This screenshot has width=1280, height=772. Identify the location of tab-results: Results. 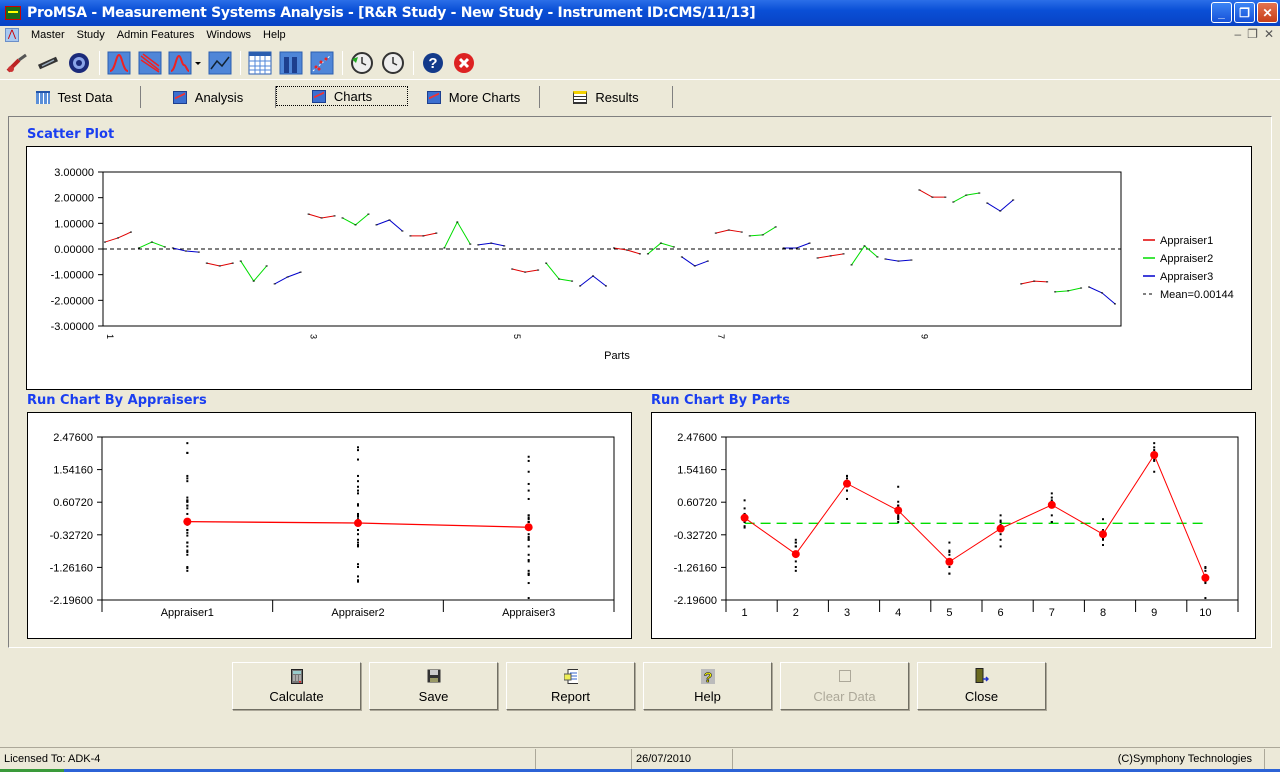
(606, 97).